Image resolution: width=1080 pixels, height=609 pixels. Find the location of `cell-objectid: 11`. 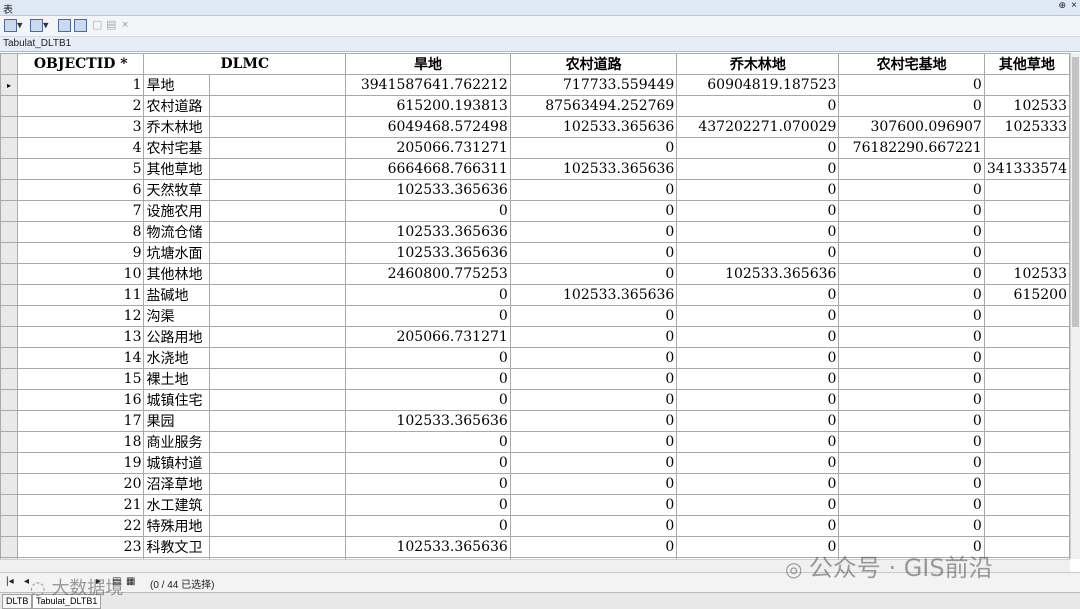

cell-objectid: 11 is located at coordinates (80, 295).